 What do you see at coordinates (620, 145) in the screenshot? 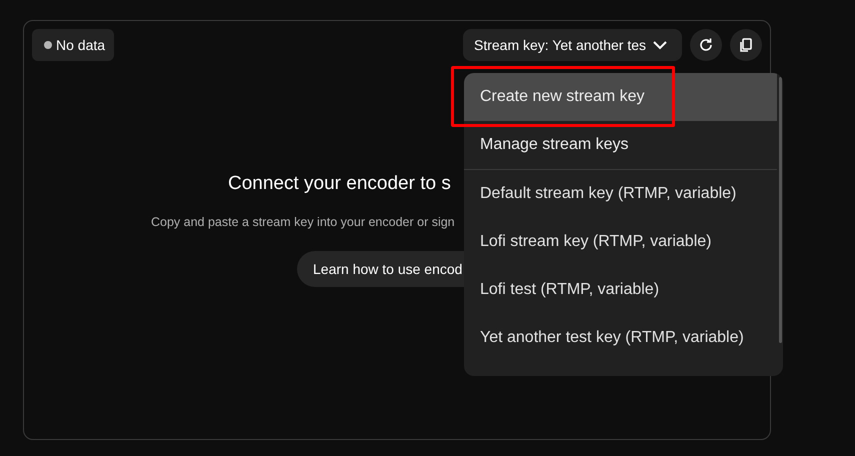
I see `menu-item: Manage stream keys` at bounding box center [620, 145].